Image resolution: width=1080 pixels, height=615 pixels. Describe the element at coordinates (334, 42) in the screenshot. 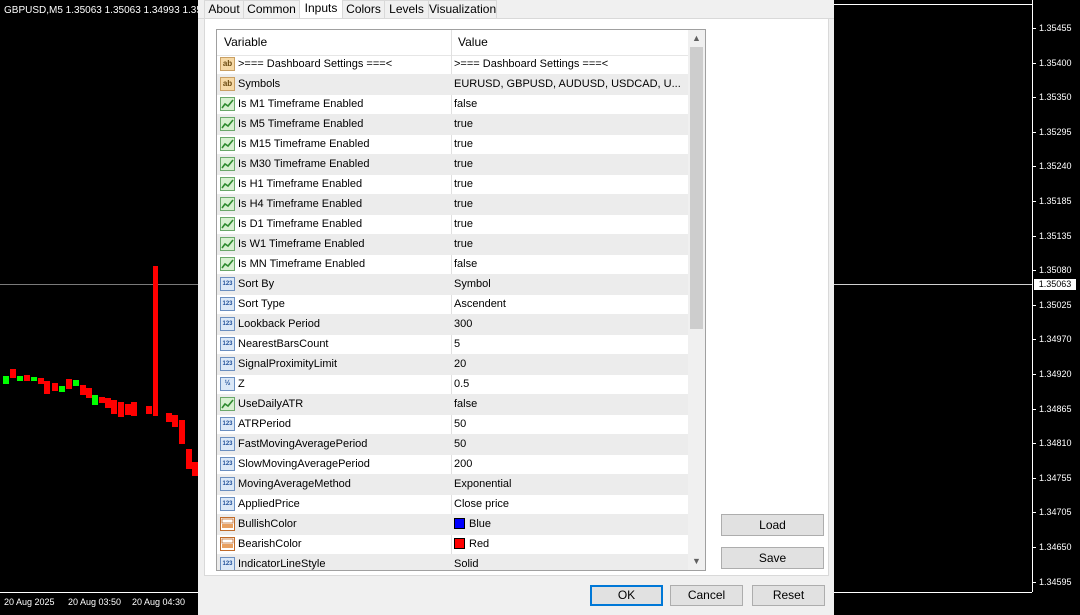

I see `column-header-variable: Variable` at that location.